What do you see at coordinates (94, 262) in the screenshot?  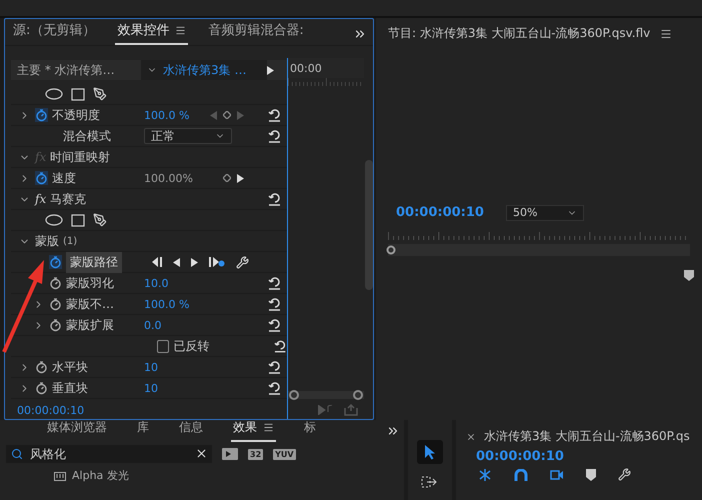 I see `mask-path-label: 蒙版路径` at bounding box center [94, 262].